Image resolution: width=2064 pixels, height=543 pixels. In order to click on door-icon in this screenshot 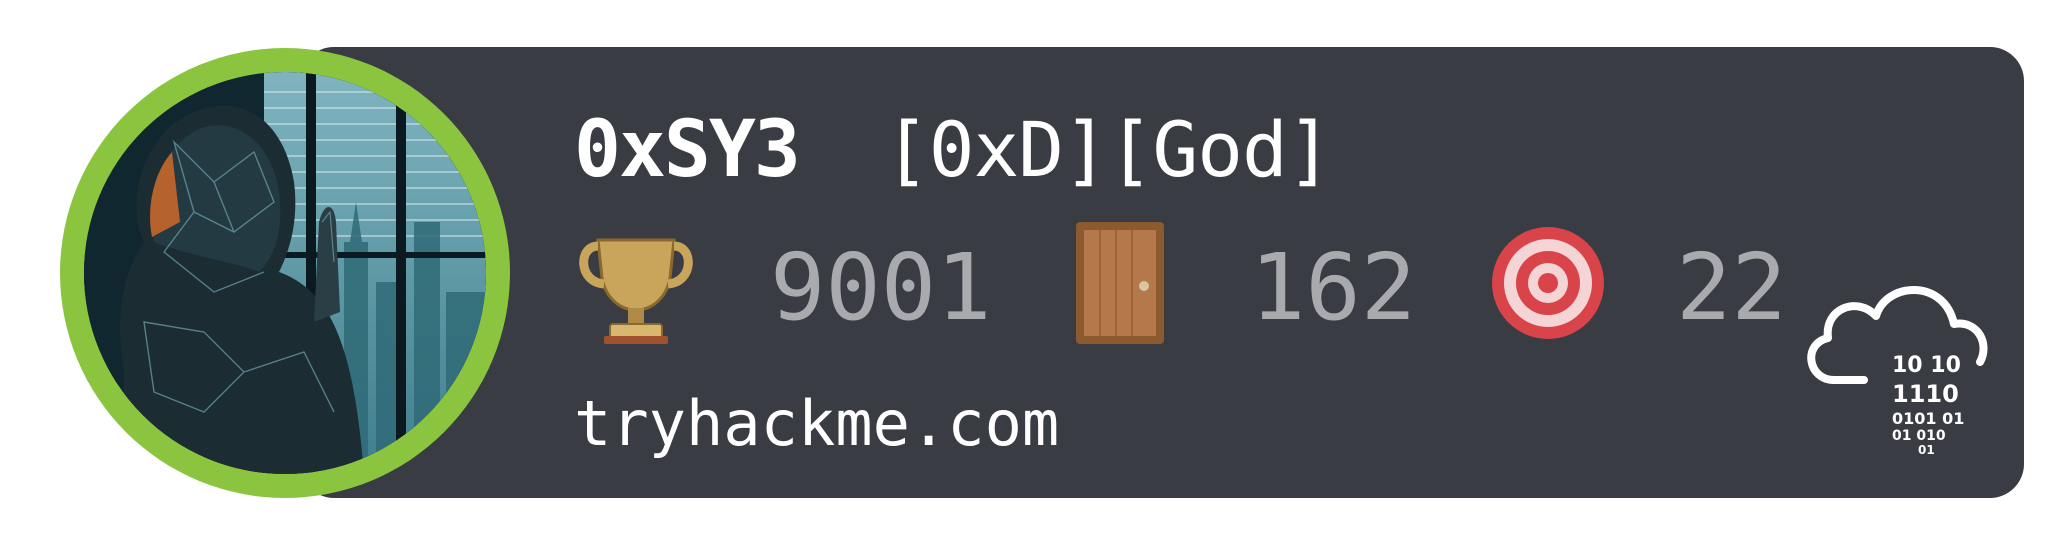, I will do `click(1132, 283)`.